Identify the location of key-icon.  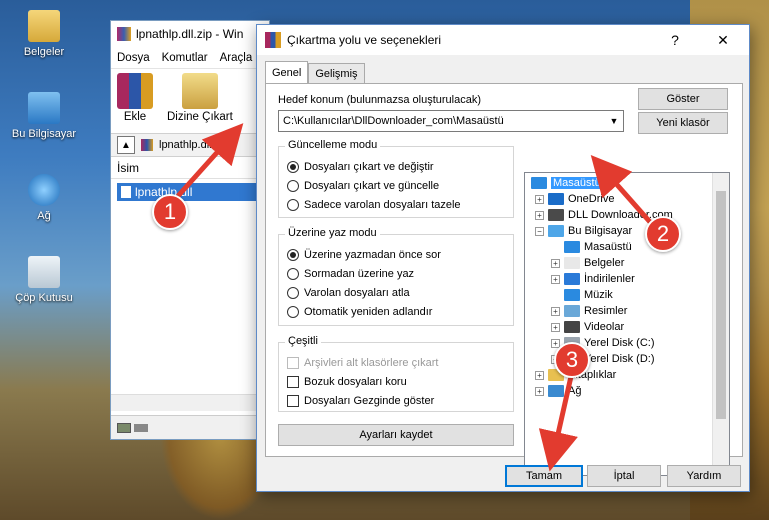
(141, 427).